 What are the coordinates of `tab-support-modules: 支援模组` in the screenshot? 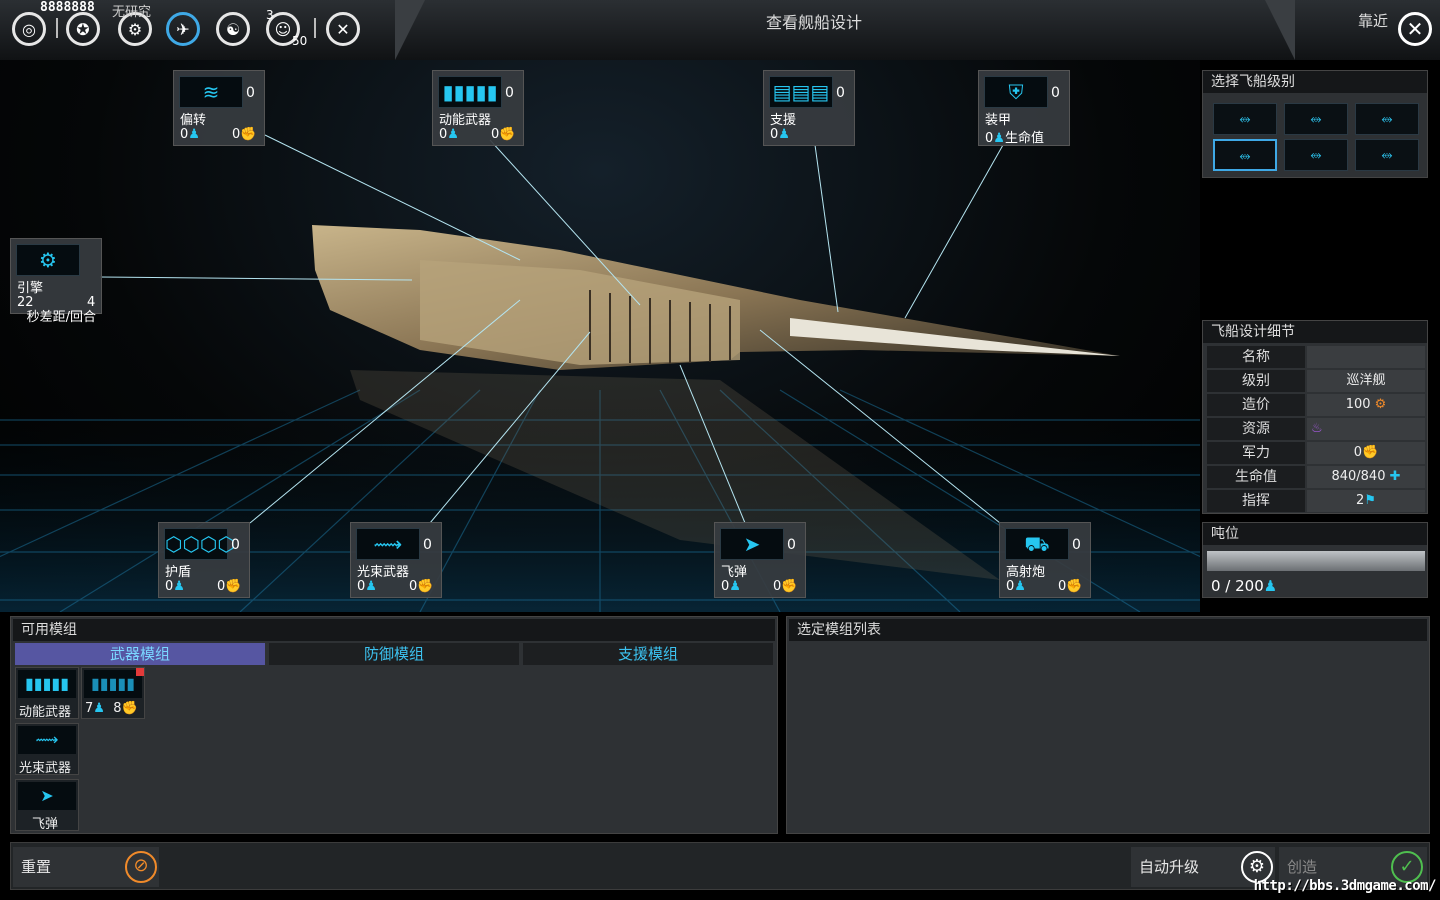 It's located at (648, 654).